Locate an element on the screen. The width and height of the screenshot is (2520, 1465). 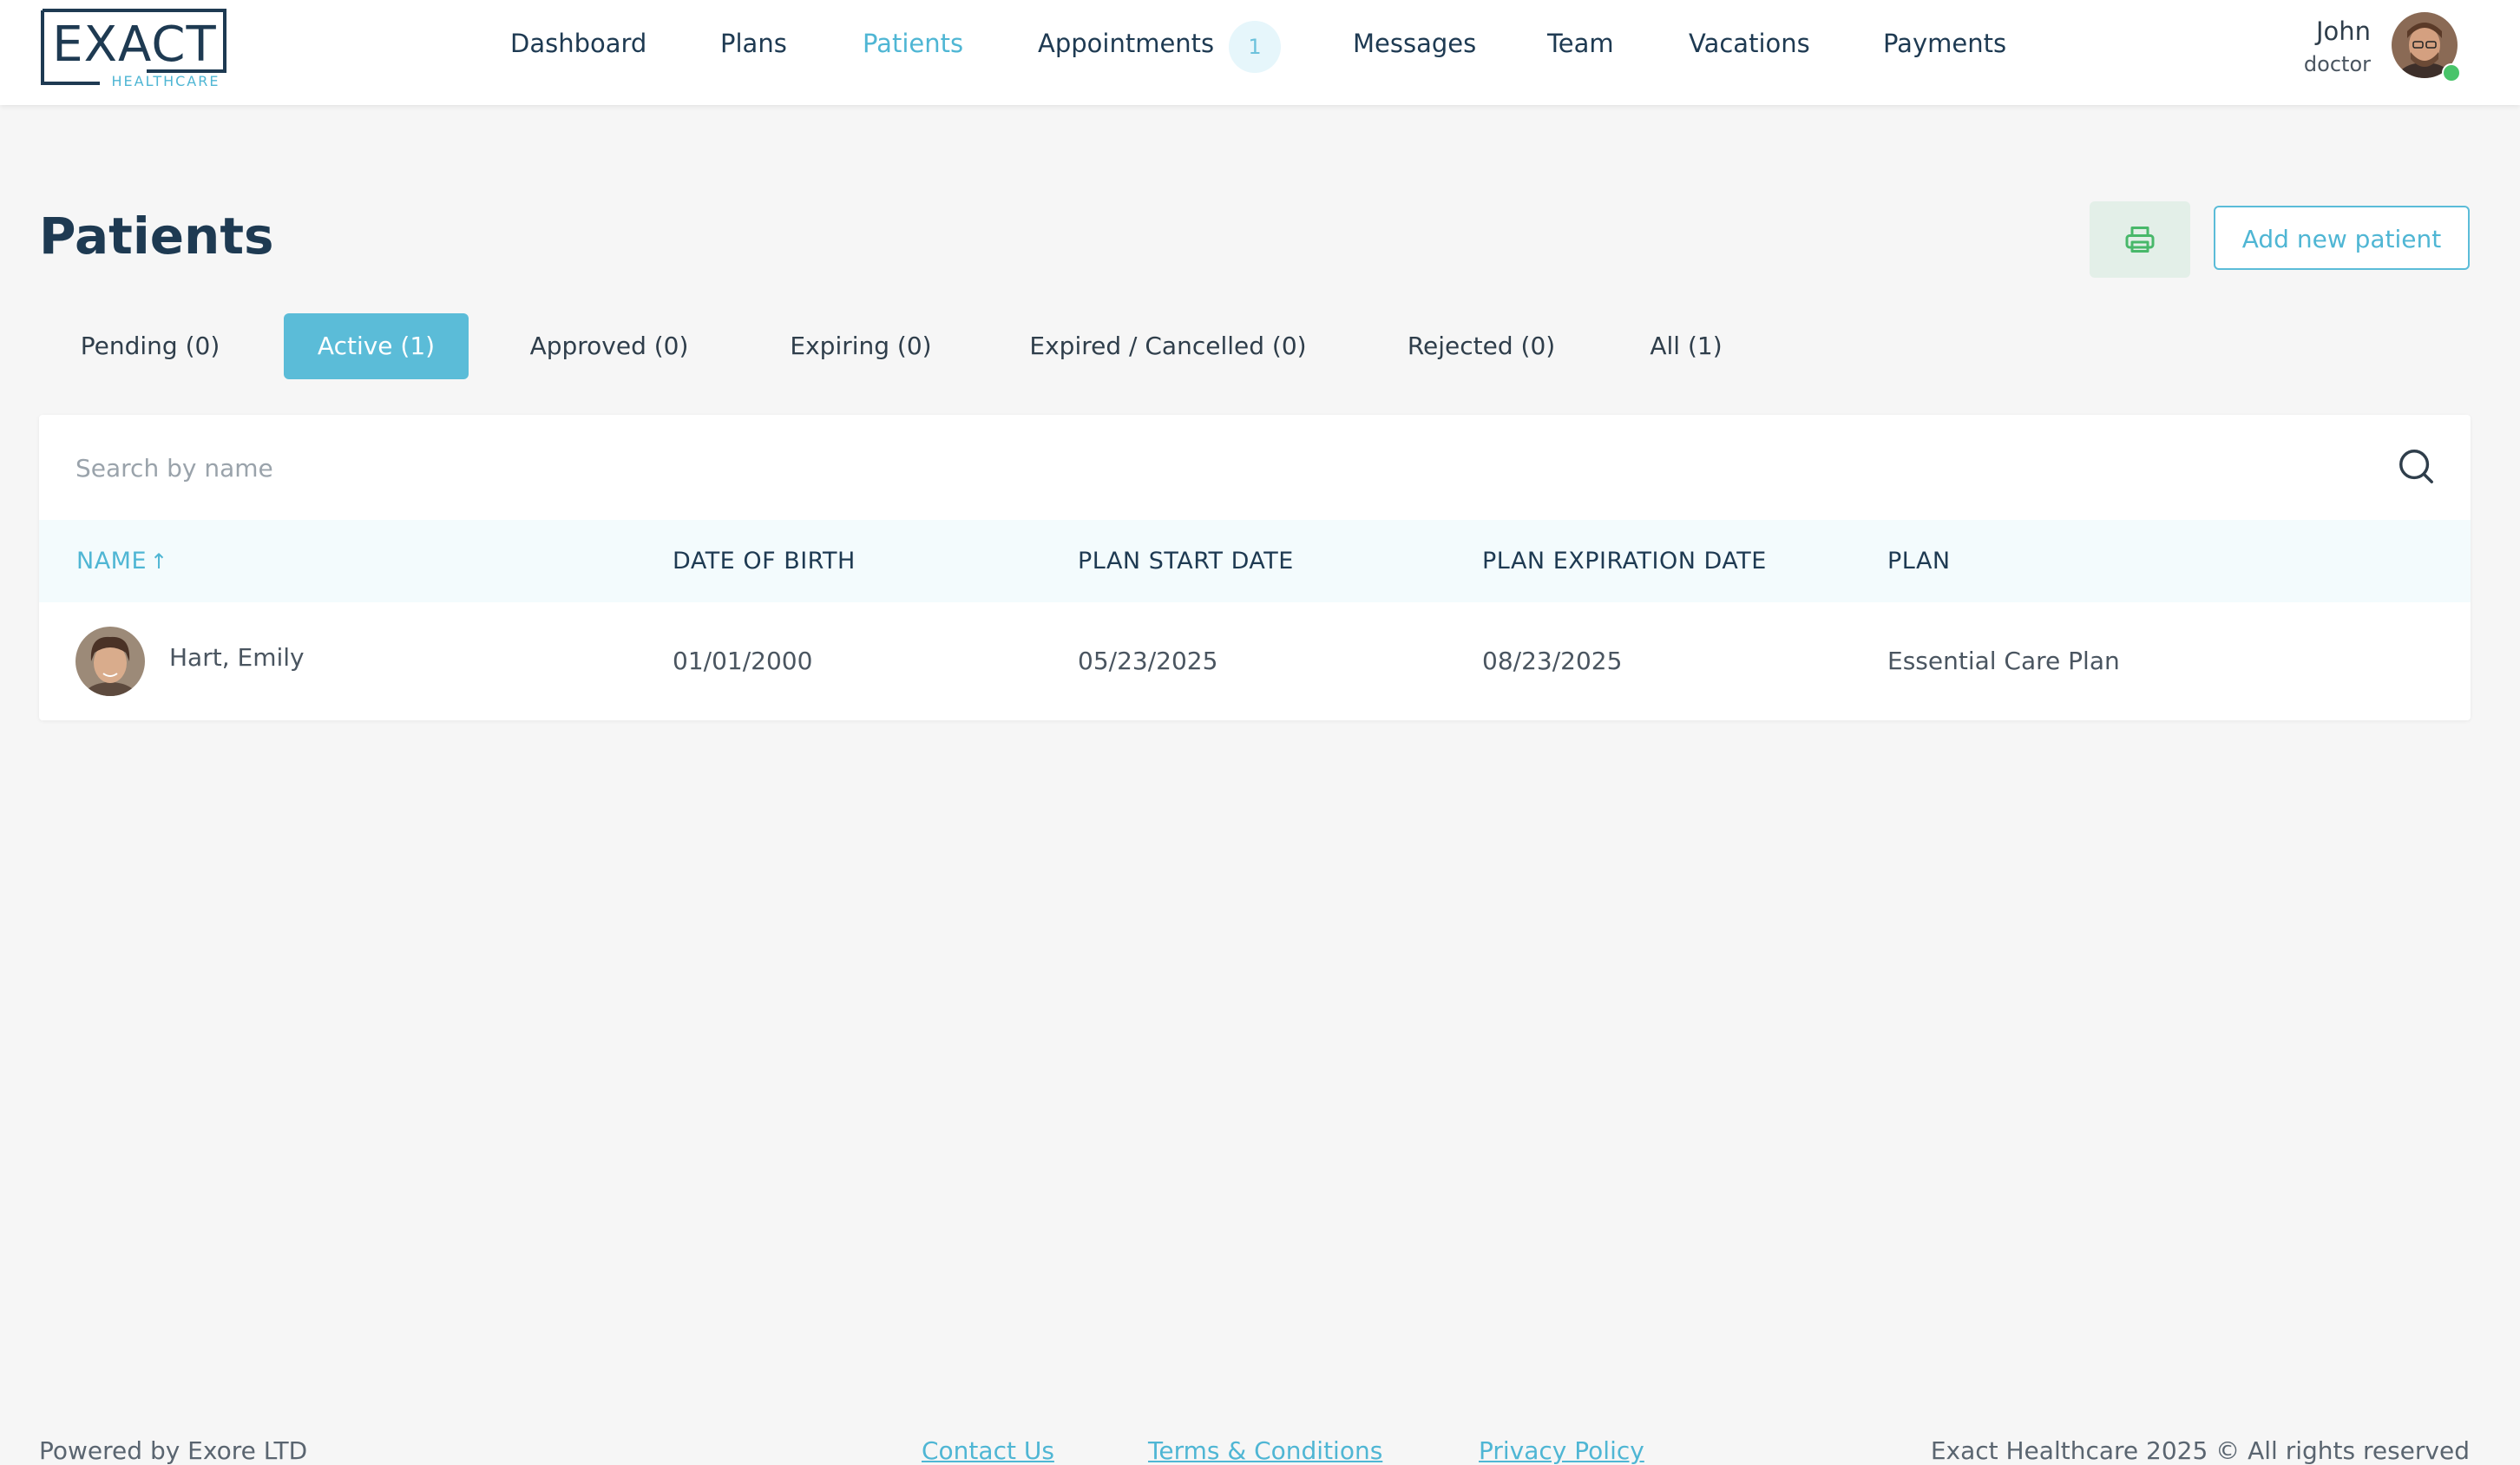
tab-rejected: Rejected (0) is located at coordinates (1481, 346).